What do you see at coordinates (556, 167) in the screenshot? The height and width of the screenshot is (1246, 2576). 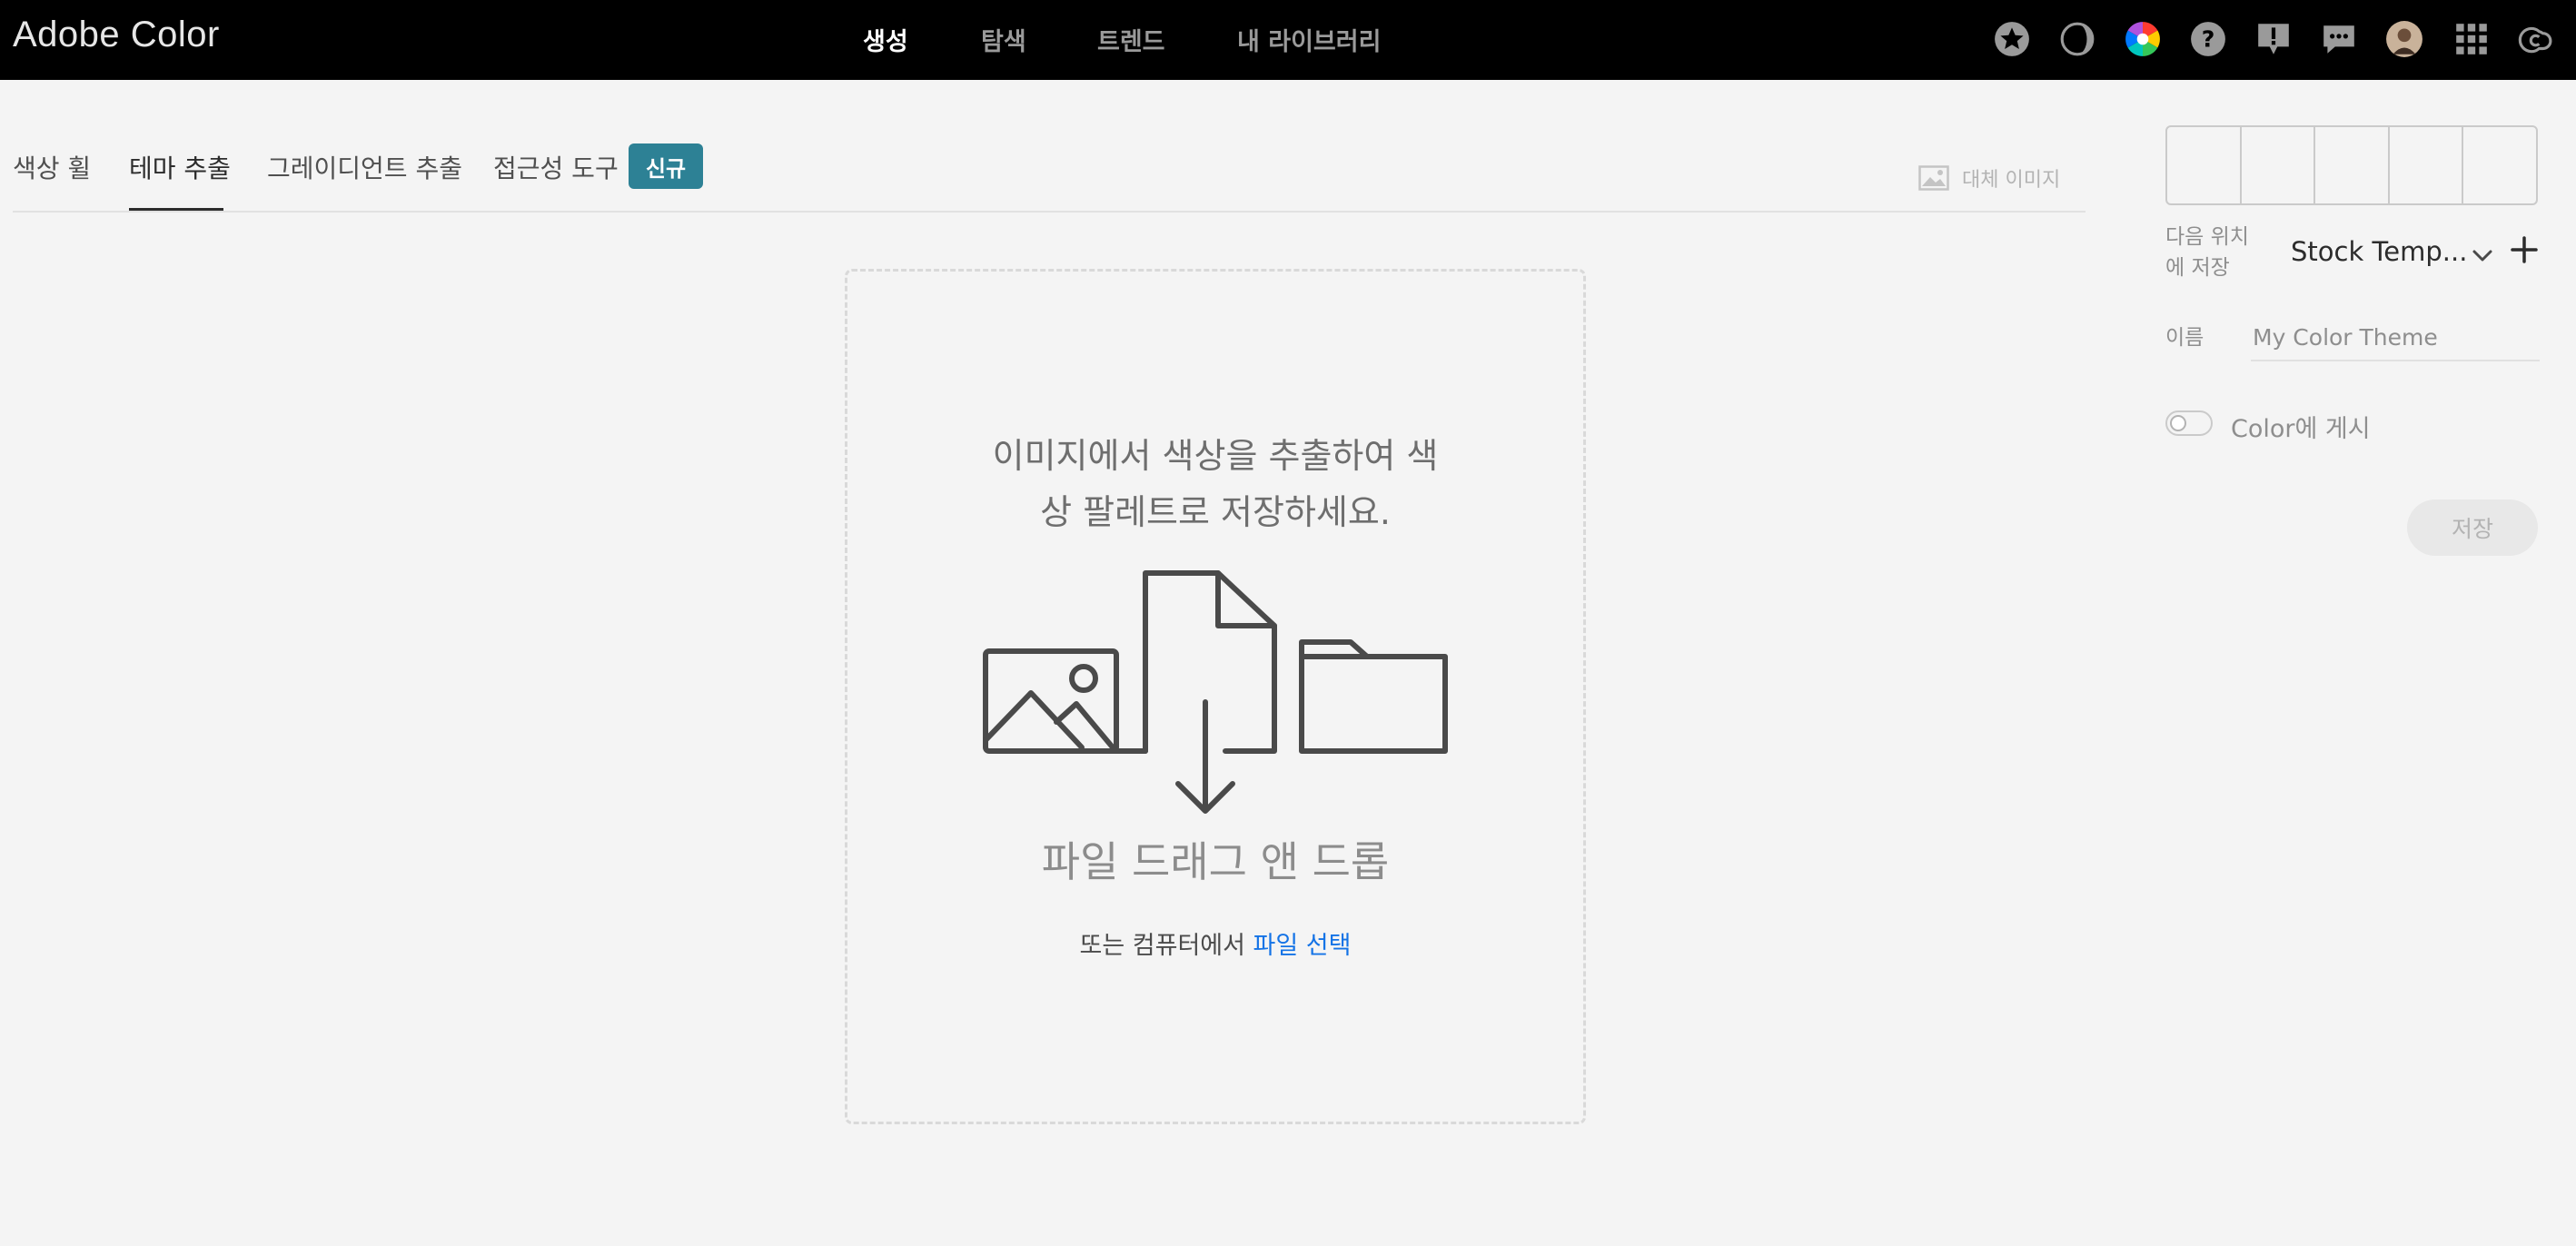 I see `tab-accessibility-tools: 접근성 도구` at bounding box center [556, 167].